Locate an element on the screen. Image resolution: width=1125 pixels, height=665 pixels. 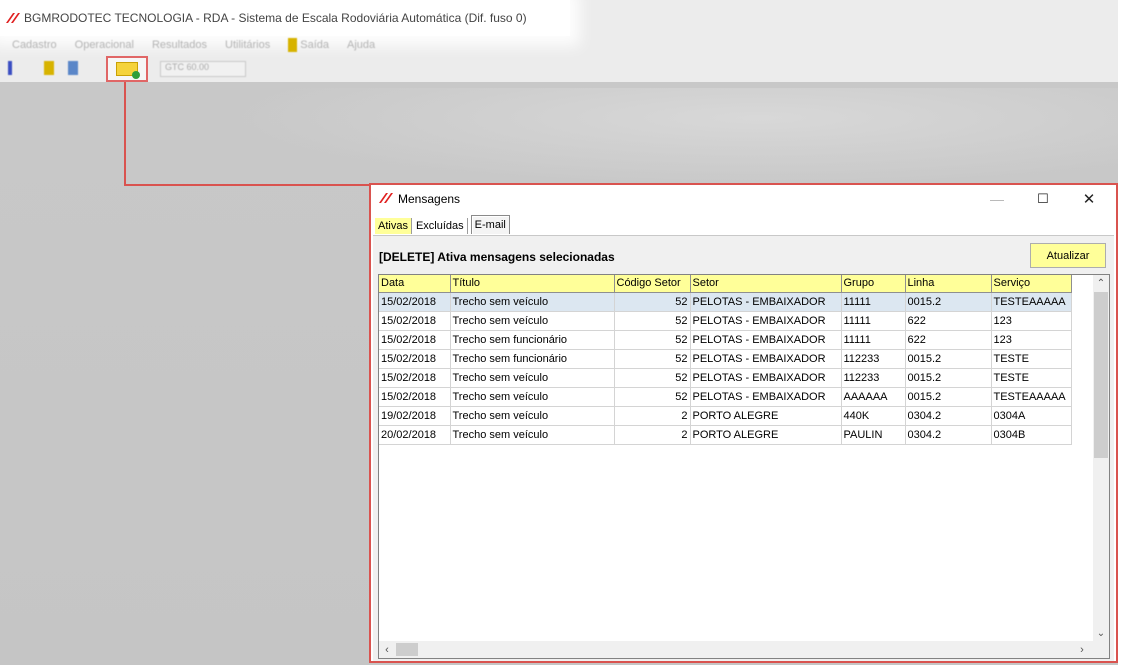
scroll-up-icon: ⌃ is located at coordinates (1101, 283).